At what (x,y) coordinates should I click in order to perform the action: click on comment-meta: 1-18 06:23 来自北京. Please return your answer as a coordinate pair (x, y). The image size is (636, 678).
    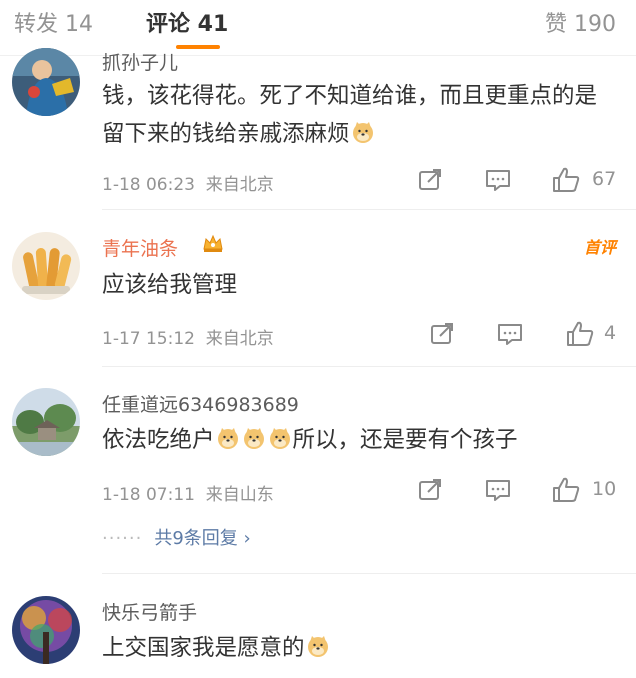
    Looking at the image, I should click on (188, 182).